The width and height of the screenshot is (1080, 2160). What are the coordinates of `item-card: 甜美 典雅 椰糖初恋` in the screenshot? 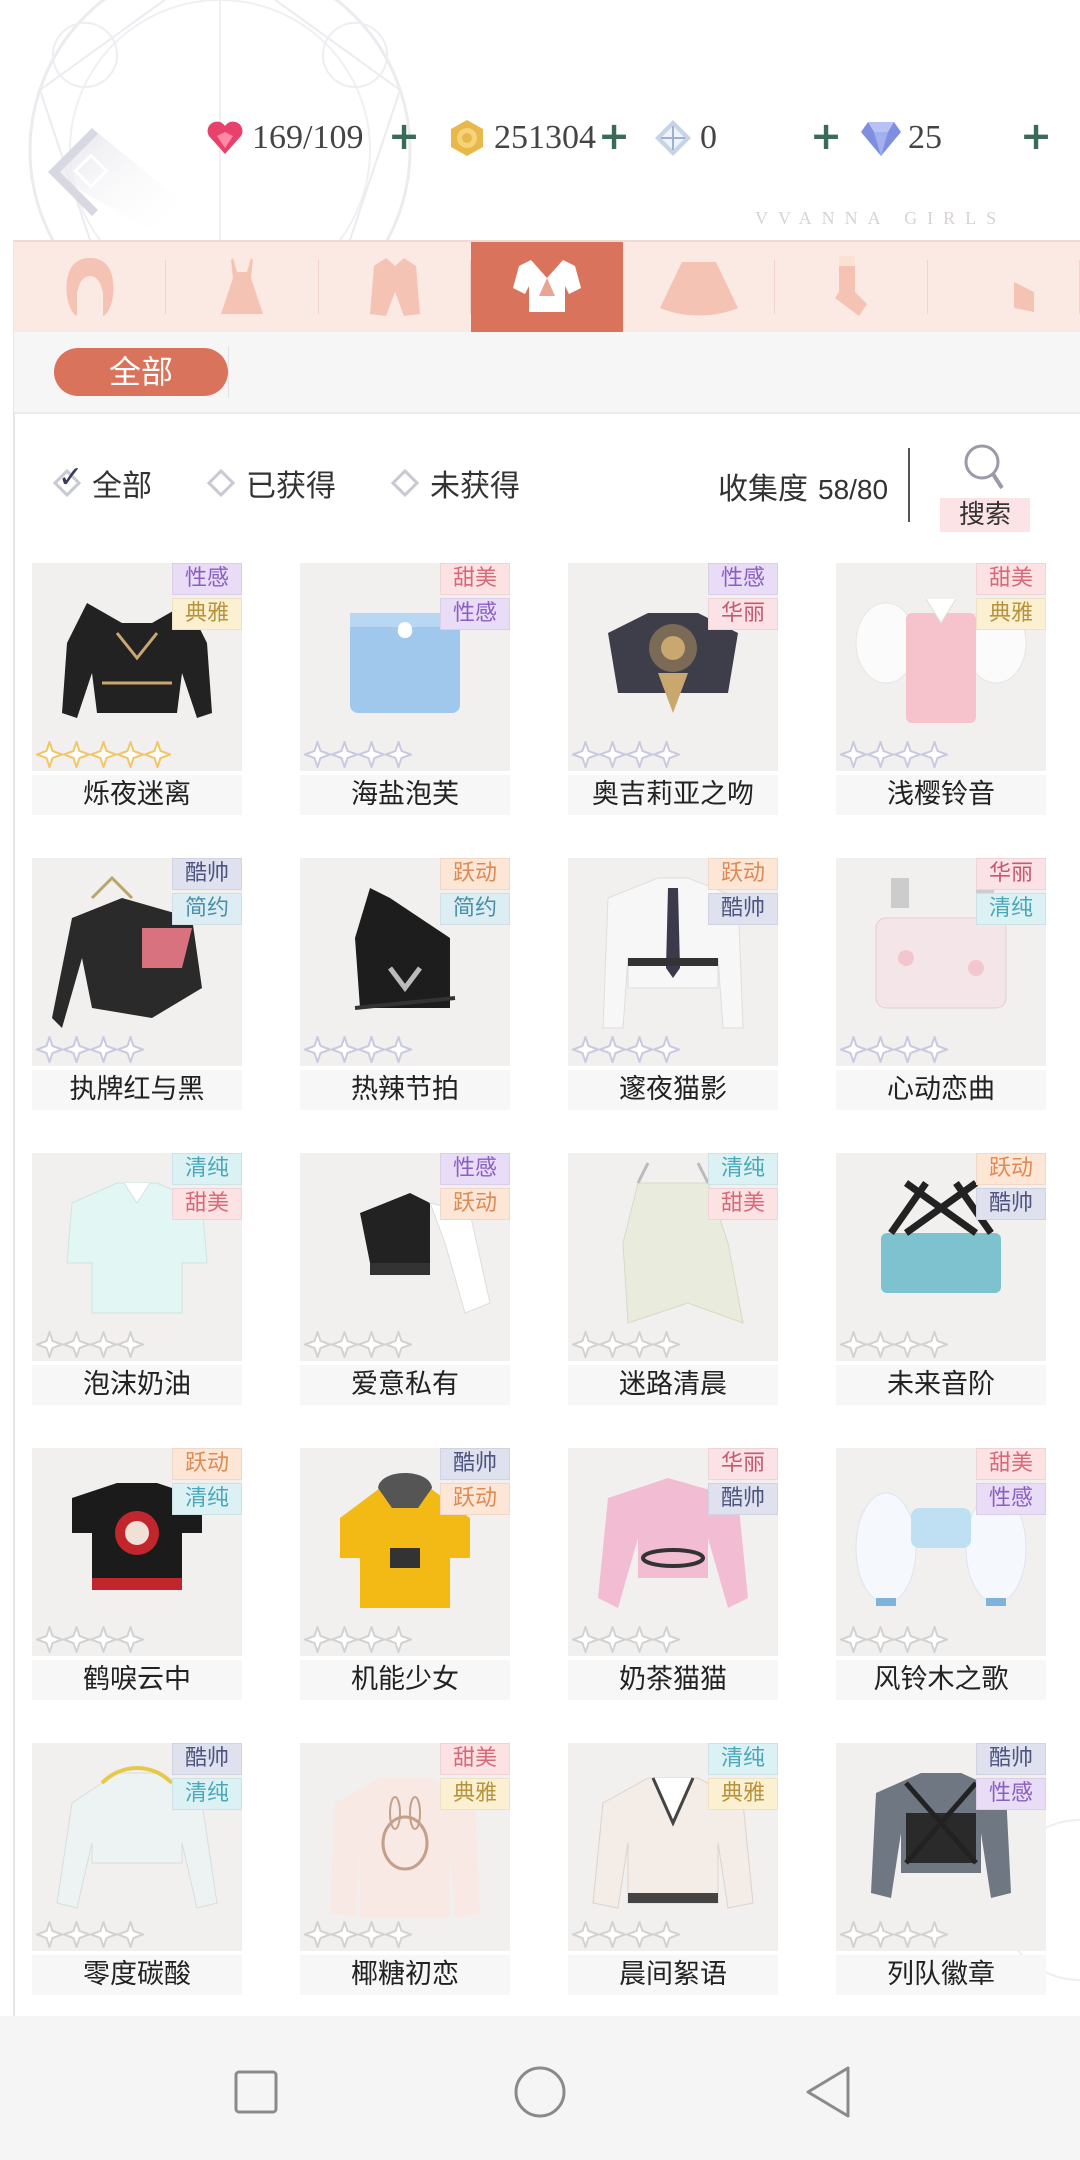 It's located at (405, 1869).